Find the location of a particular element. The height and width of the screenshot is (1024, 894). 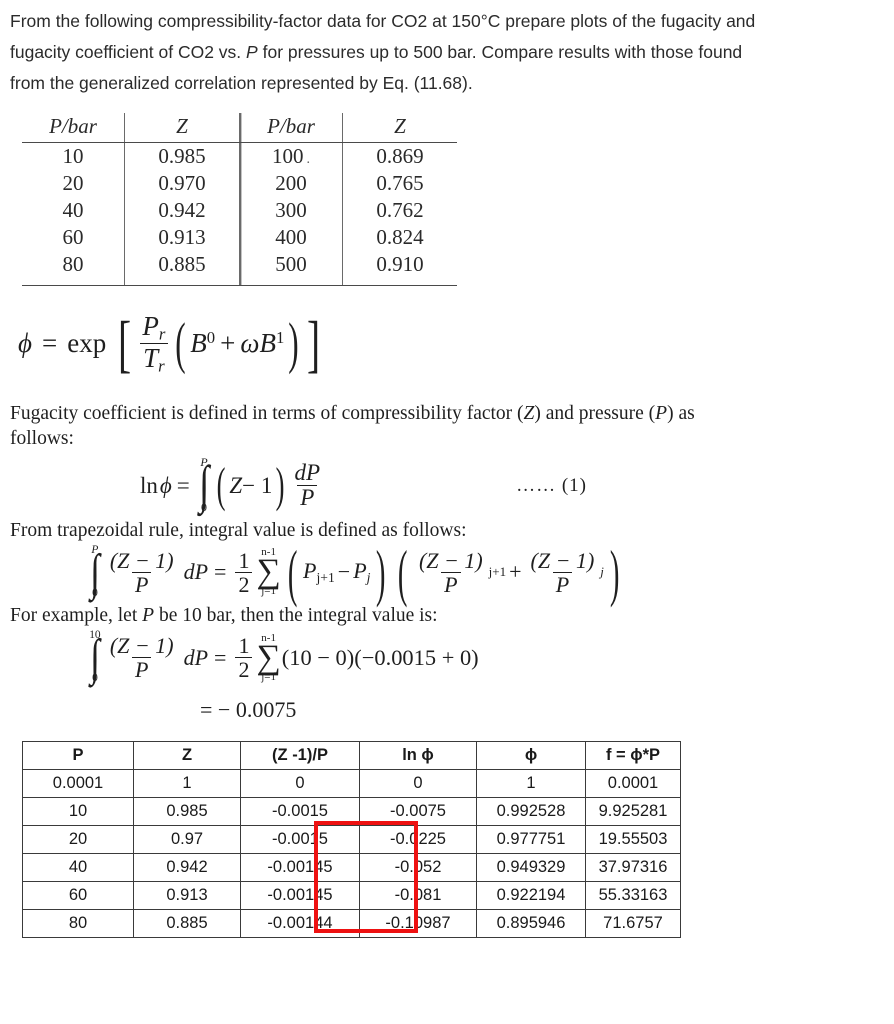

pr-over-tr-fraction: Pr Tr is located at coordinates (153, 343).